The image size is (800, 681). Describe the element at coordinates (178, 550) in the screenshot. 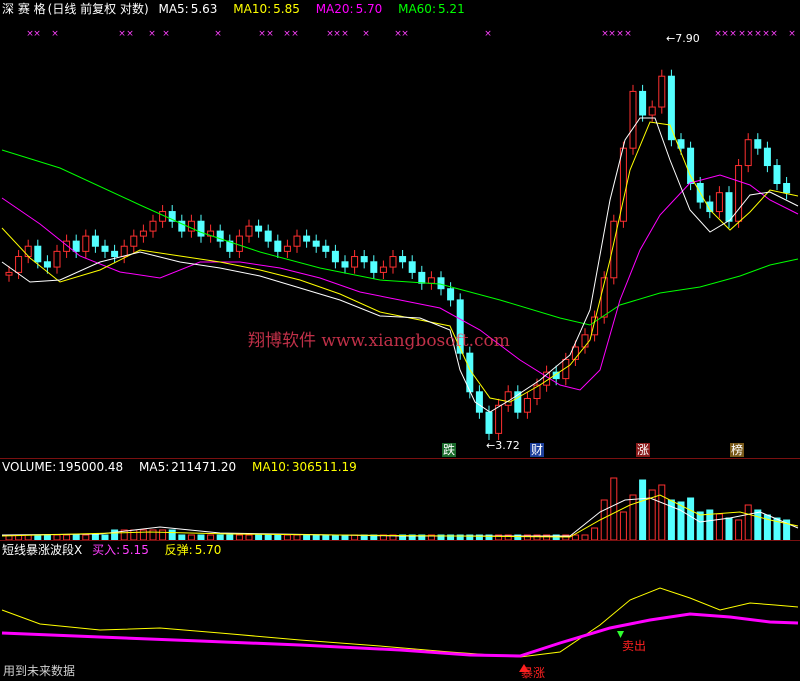

I see `rebound-label: 反弹:` at that location.